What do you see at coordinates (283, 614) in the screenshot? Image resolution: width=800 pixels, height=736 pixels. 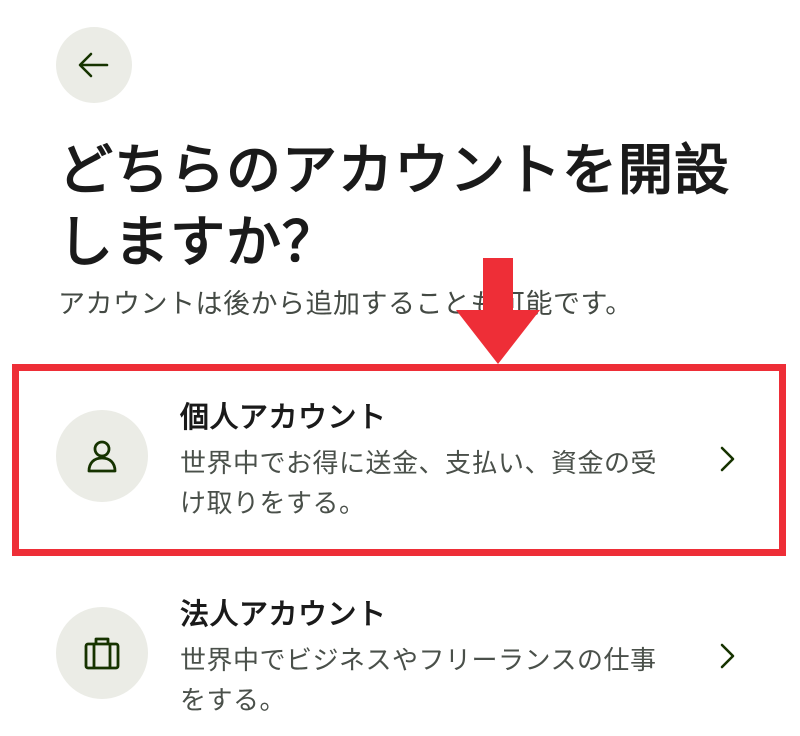 I see `business-account-title: 法人アカウント` at bounding box center [283, 614].